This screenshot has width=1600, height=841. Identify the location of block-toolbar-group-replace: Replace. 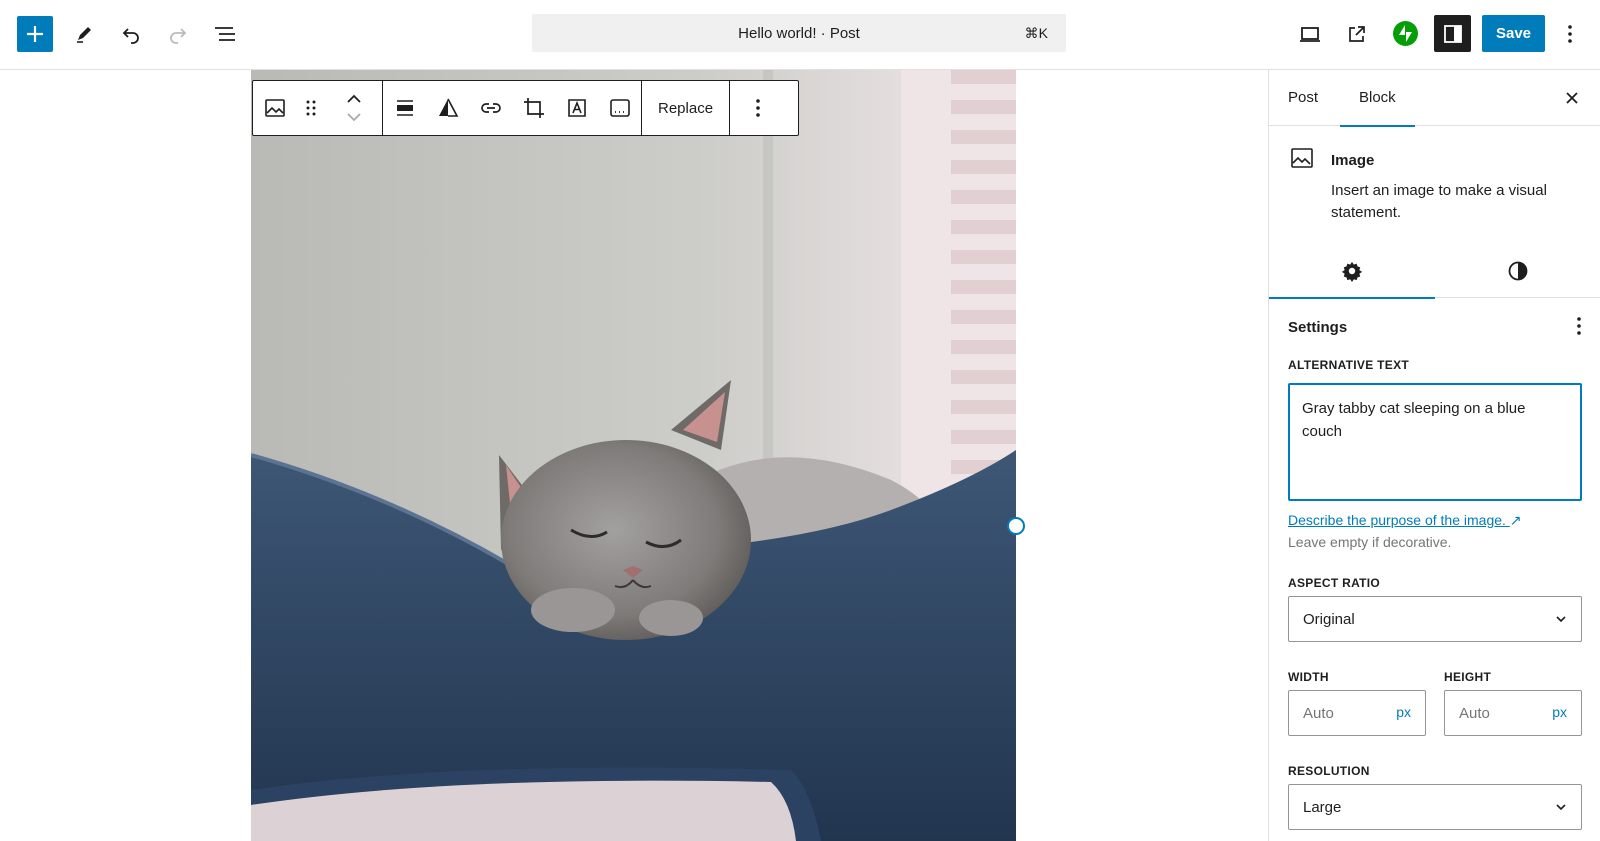
(686, 108).